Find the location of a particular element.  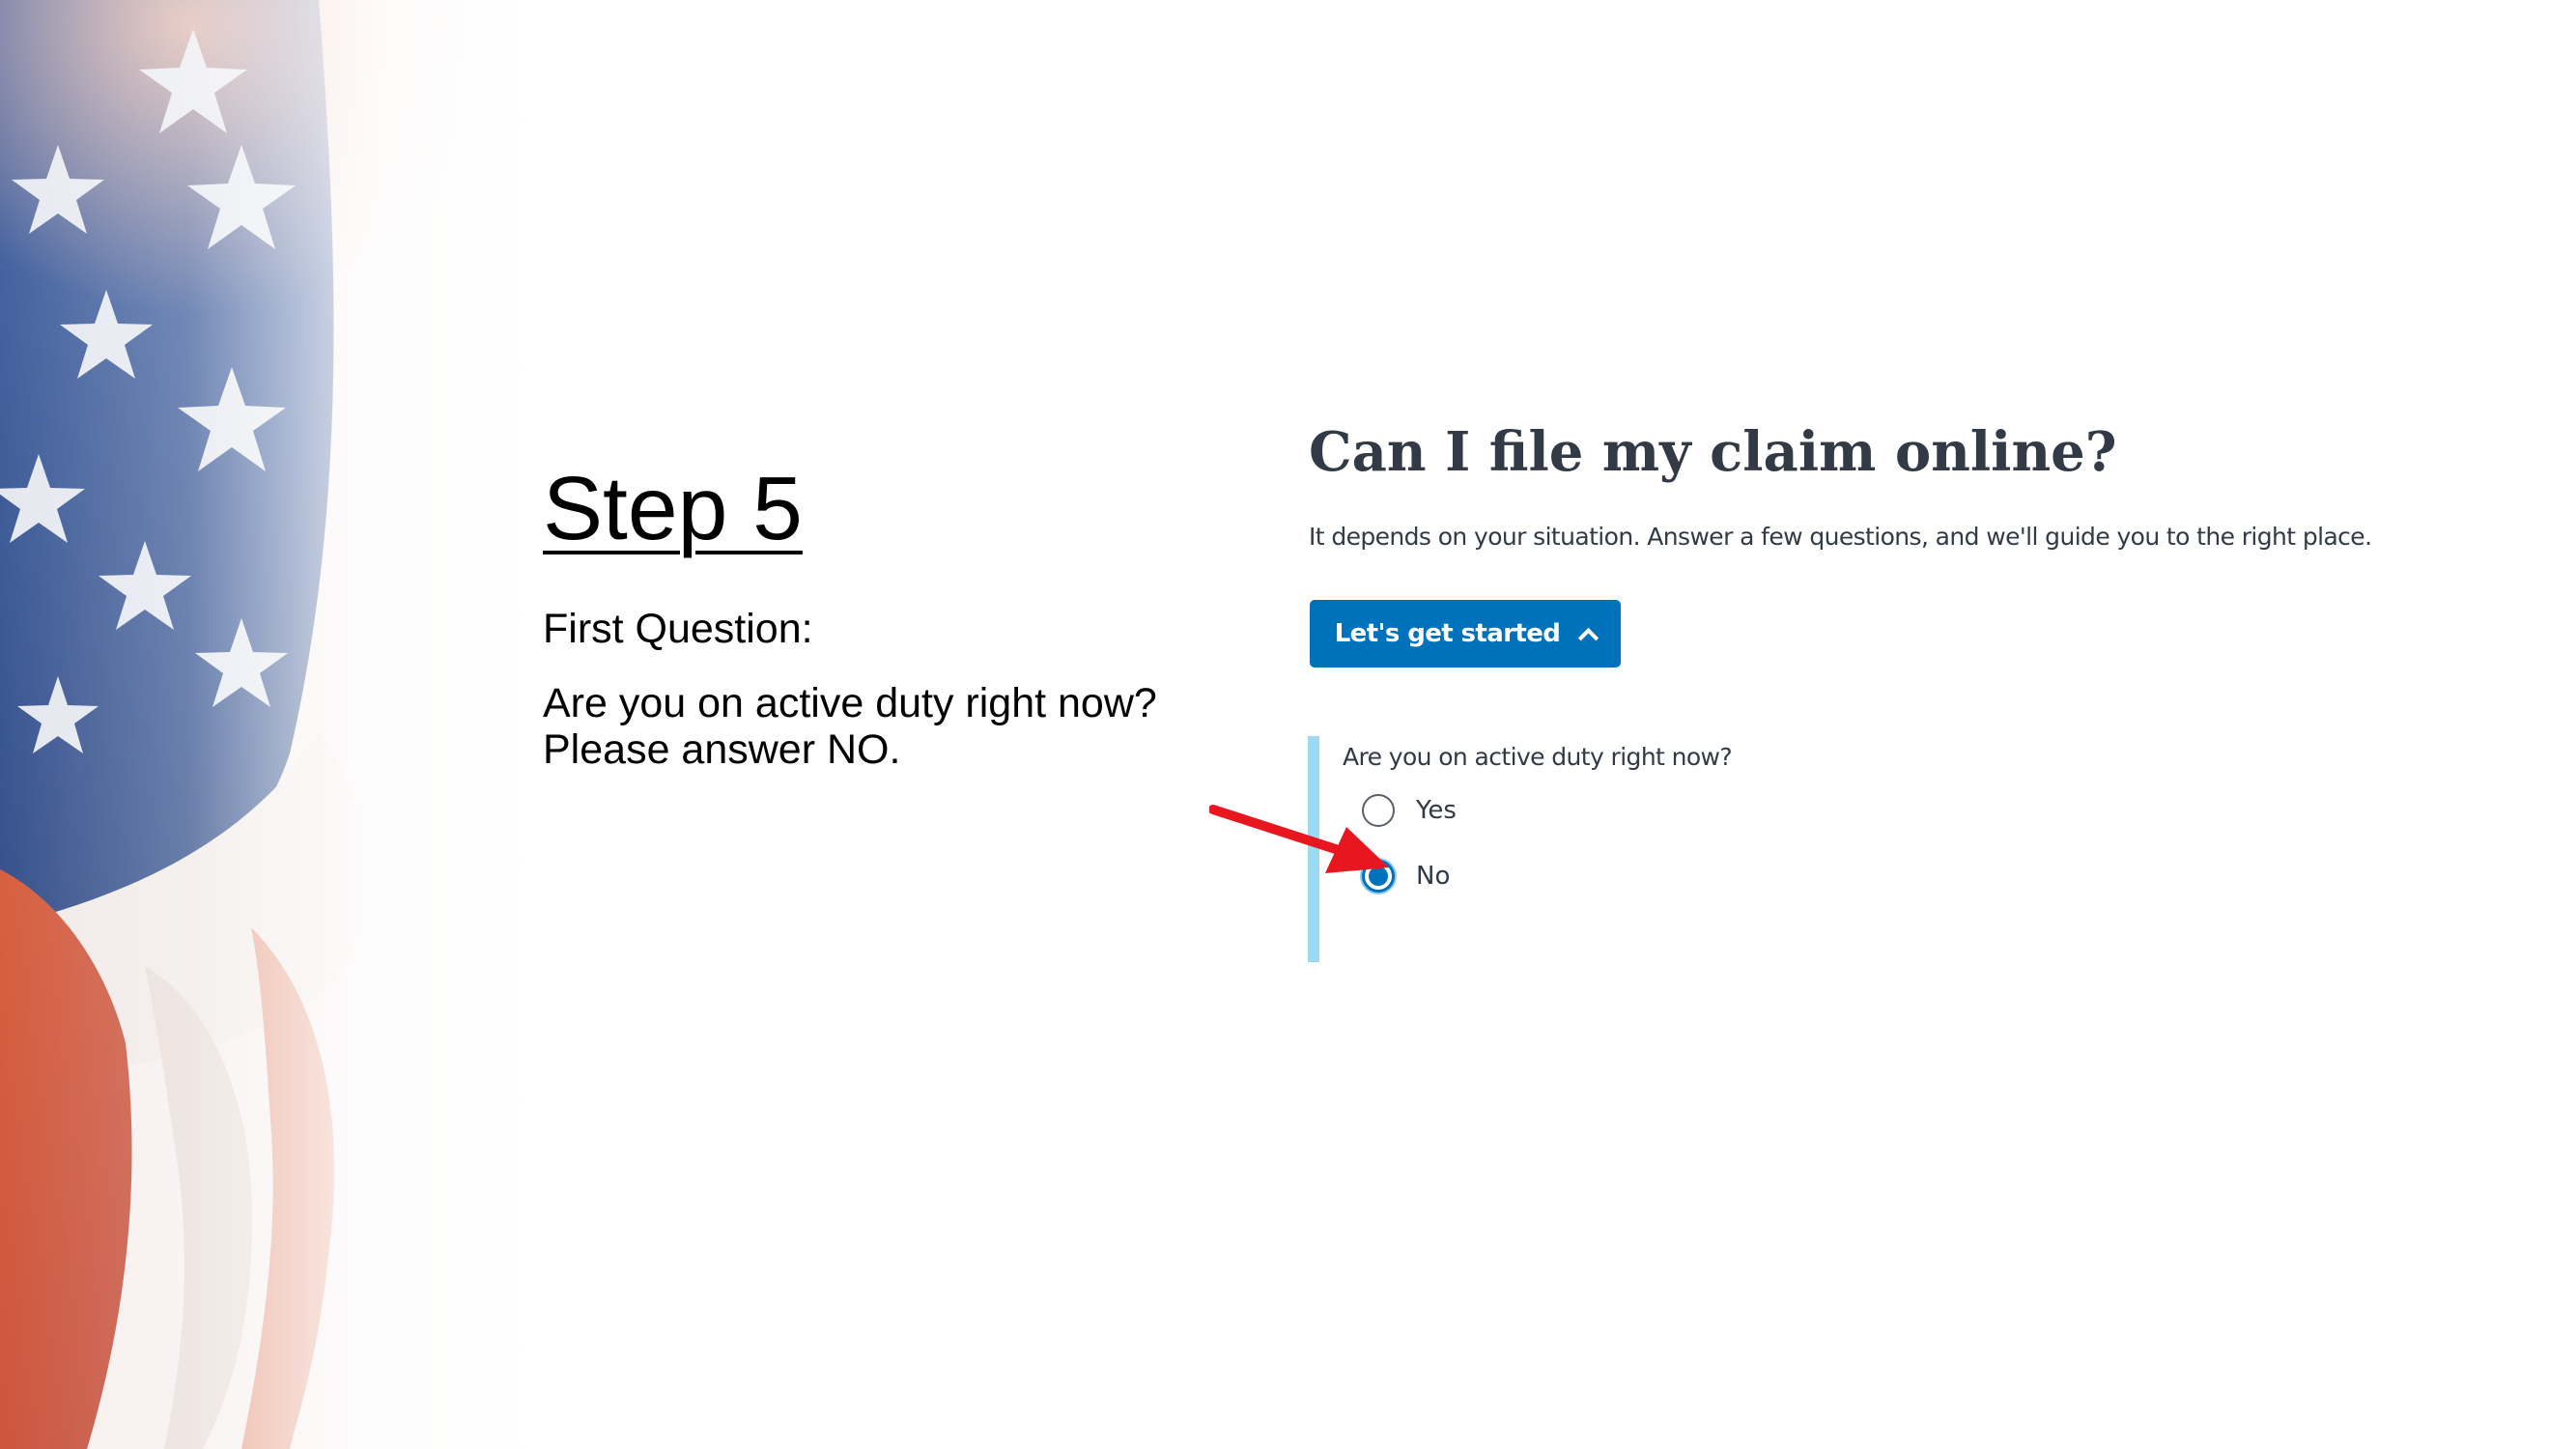

instruction-line-answer: Please answer NO. is located at coordinates (722, 749).